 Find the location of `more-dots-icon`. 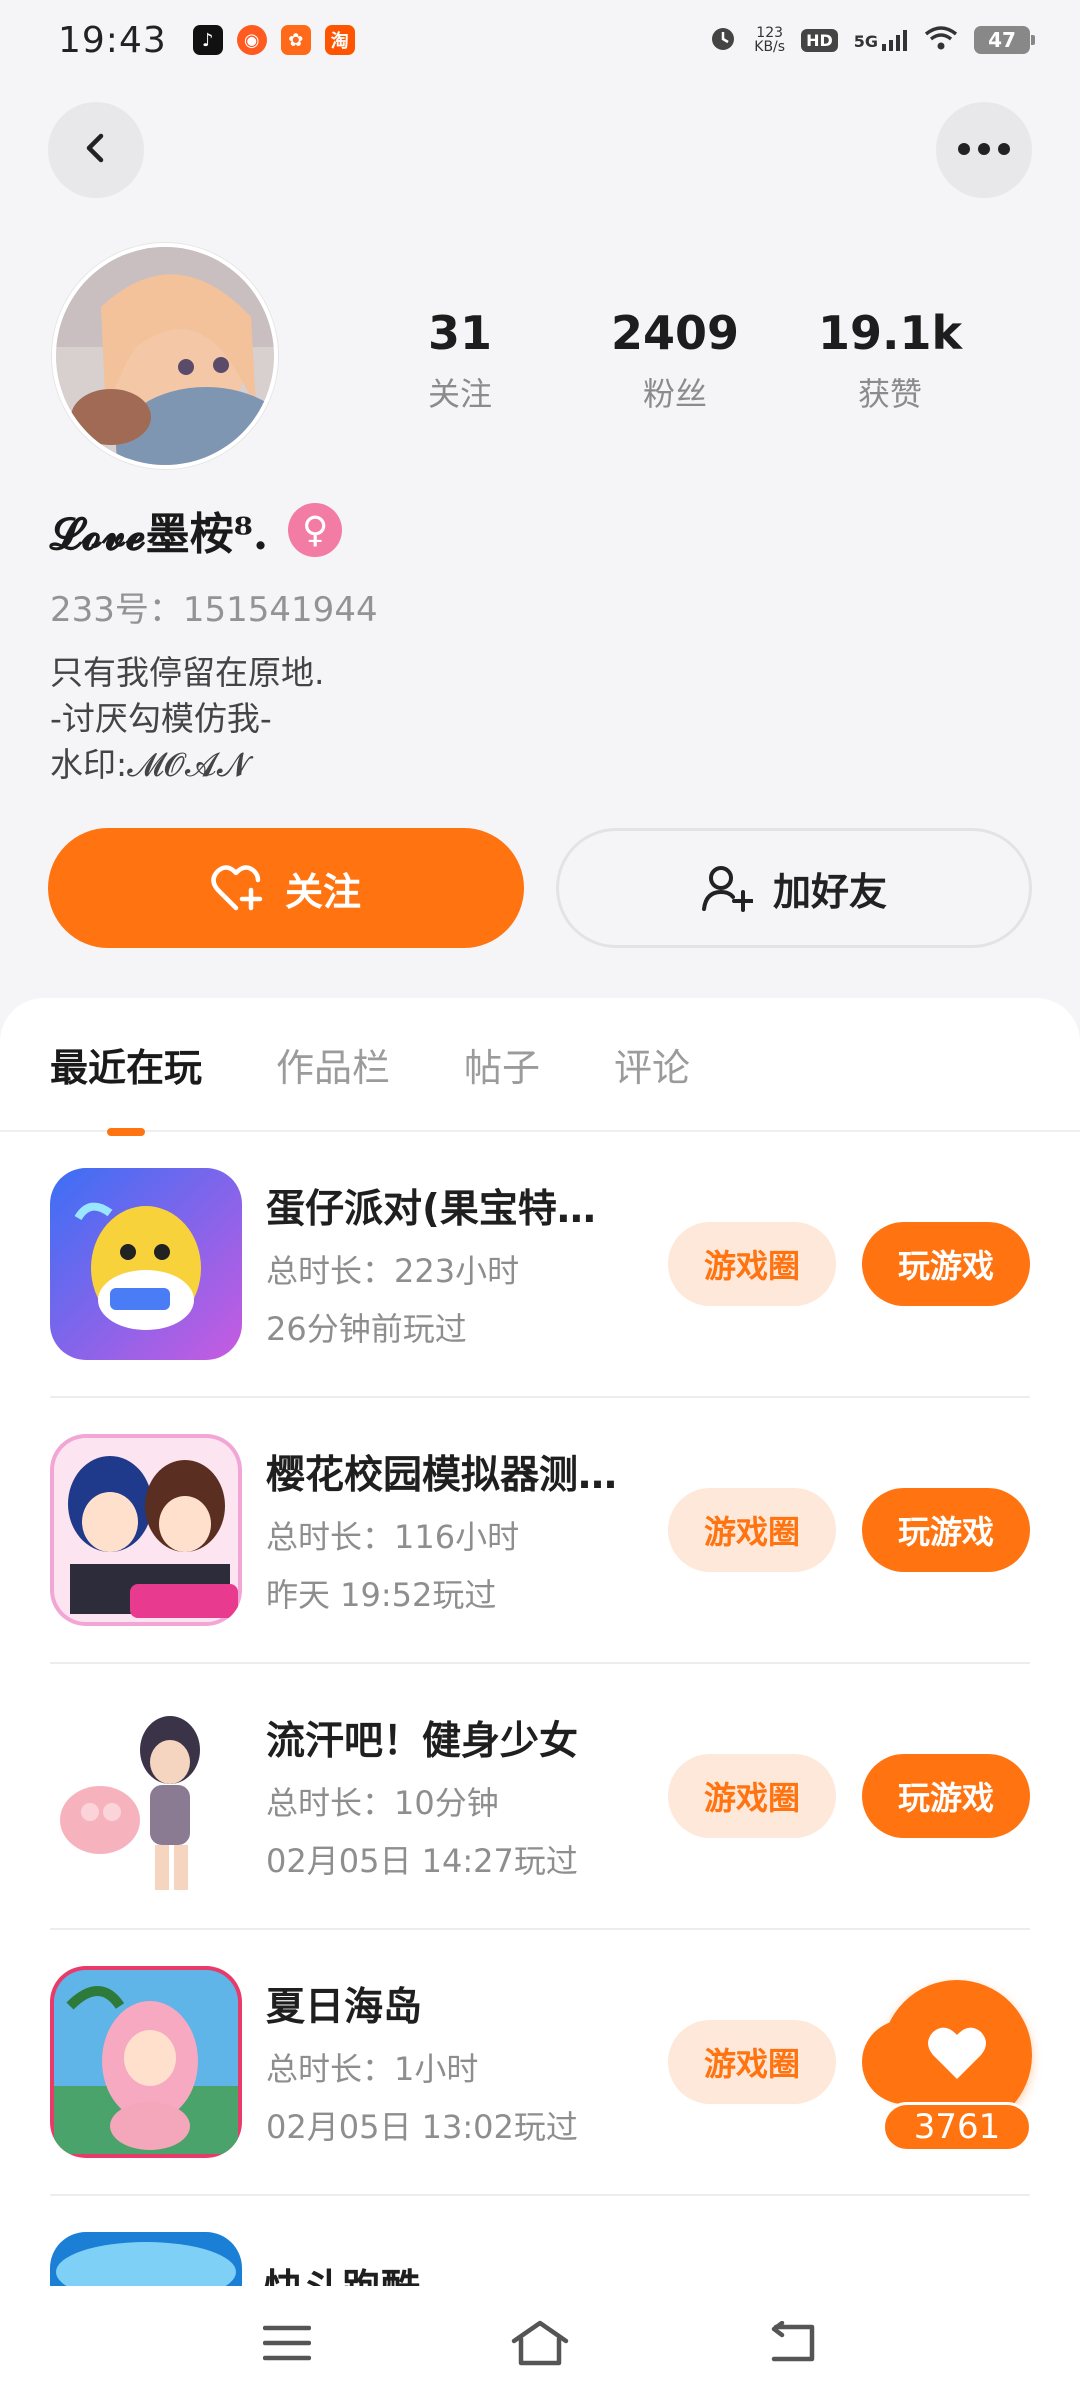

more-dots-icon is located at coordinates (984, 150).